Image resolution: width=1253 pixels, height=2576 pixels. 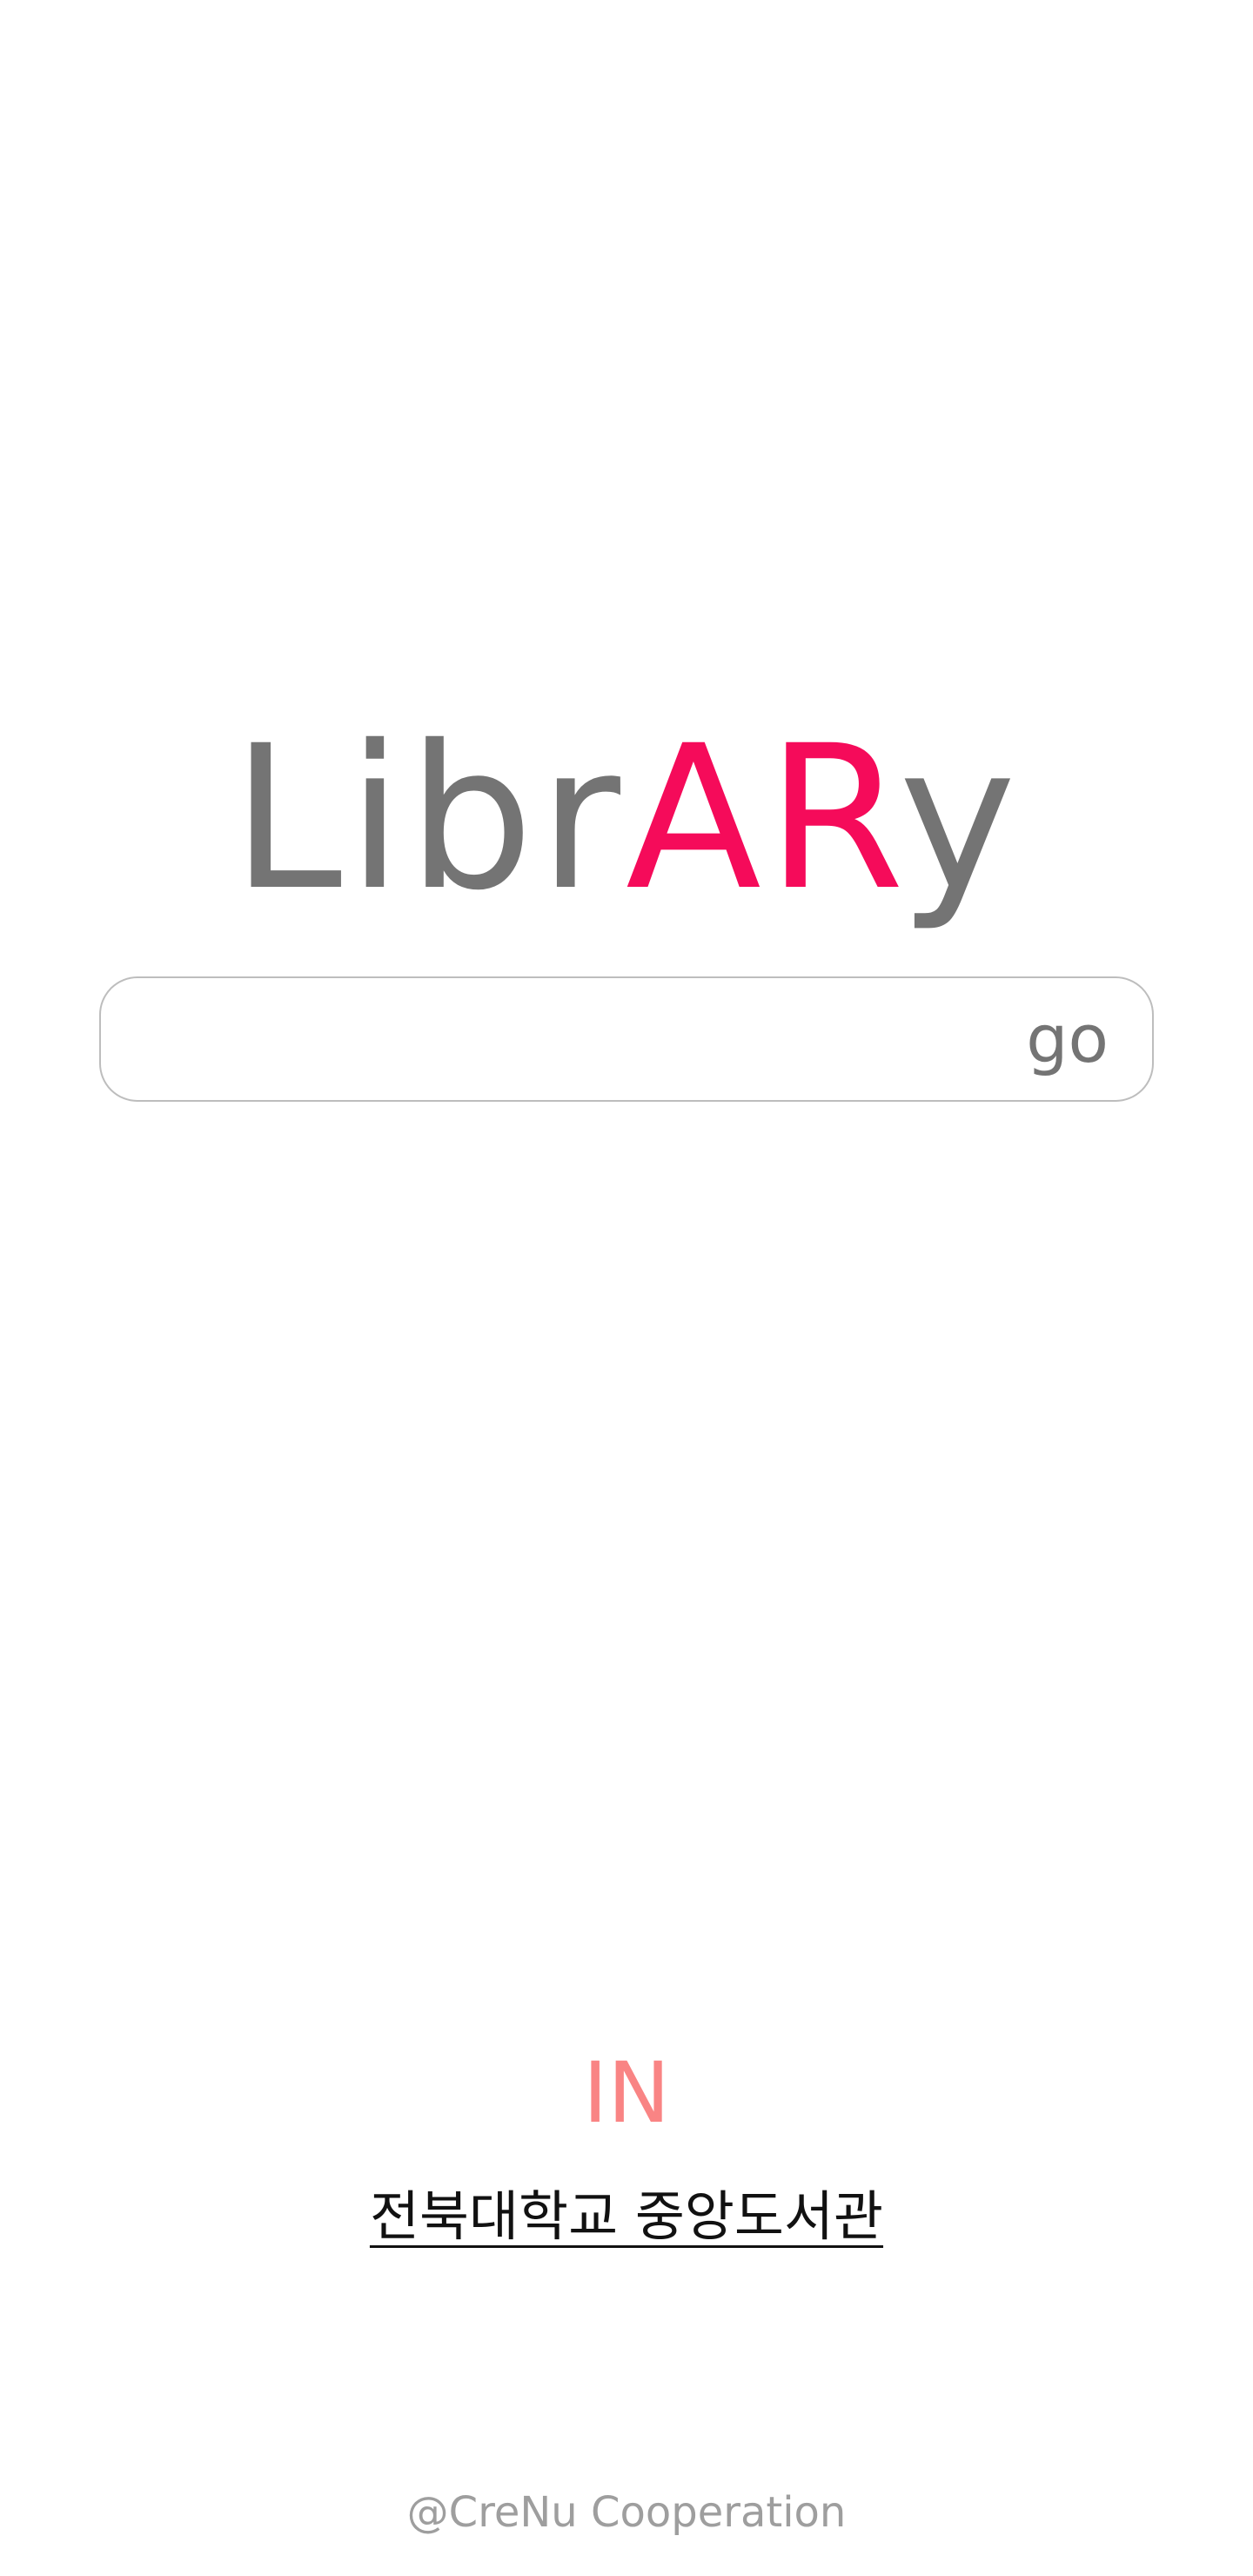 What do you see at coordinates (626, 2512) in the screenshot?
I see `footer-credit: @CreNu Cooperation` at bounding box center [626, 2512].